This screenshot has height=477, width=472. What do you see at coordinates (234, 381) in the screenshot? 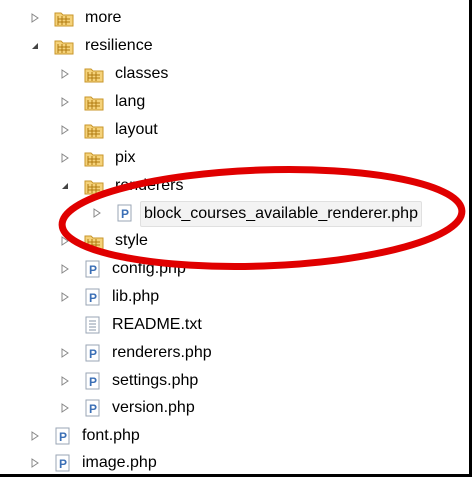
I see `tree-item-settings-php: P settings.php` at bounding box center [234, 381].